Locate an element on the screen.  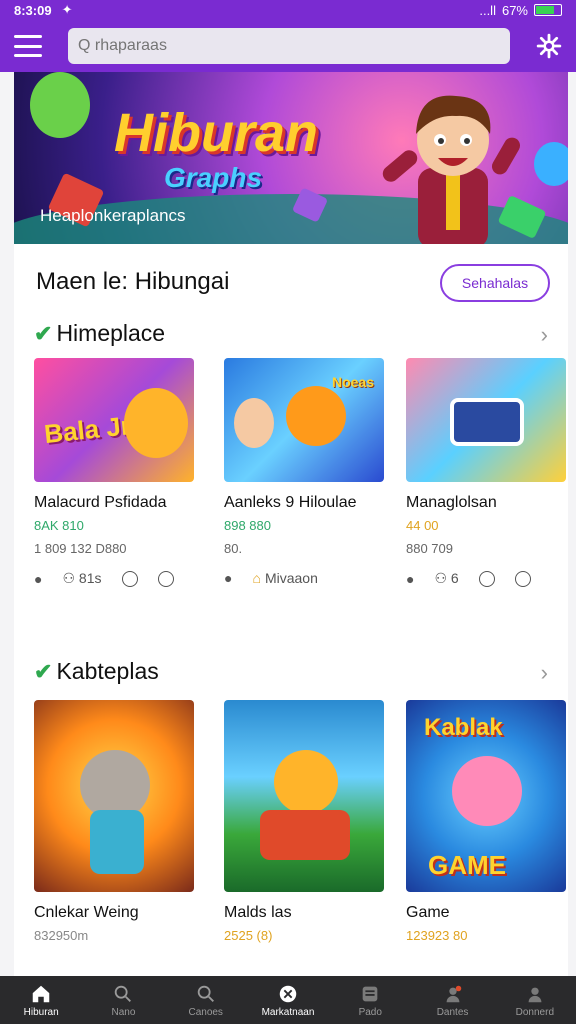
game-card: Malds las 2525 (8) is located at coordinates (304, 821).